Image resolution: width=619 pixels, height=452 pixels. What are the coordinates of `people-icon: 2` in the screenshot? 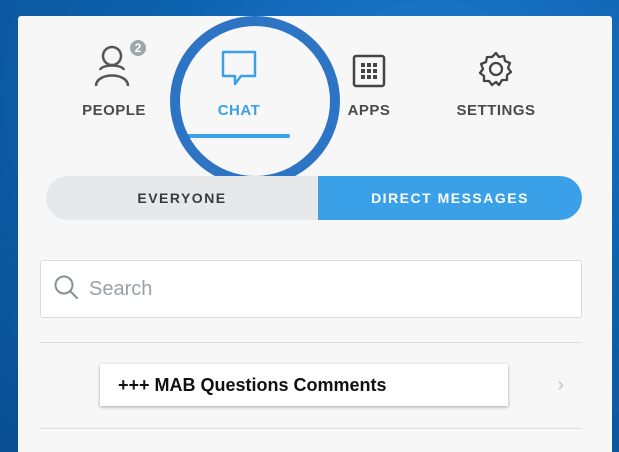 It's located at (120, 63).